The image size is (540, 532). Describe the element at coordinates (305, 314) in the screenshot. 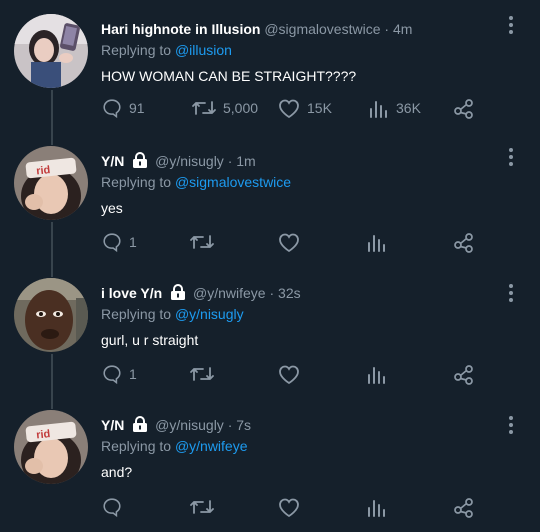

I see `replying-to: Replying to @y/nisugly` at that location.